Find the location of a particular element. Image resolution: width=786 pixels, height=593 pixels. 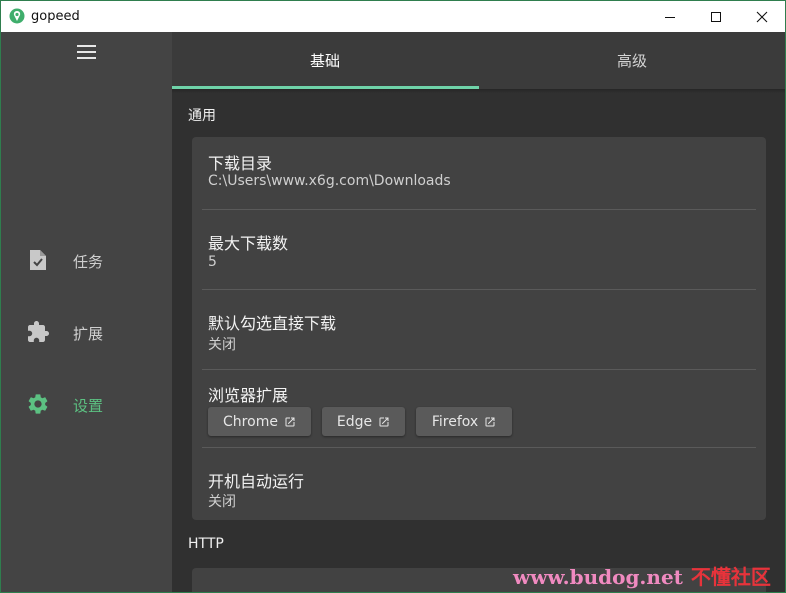

setting-title: 最大下载数 is located at coordinates (248, 243).